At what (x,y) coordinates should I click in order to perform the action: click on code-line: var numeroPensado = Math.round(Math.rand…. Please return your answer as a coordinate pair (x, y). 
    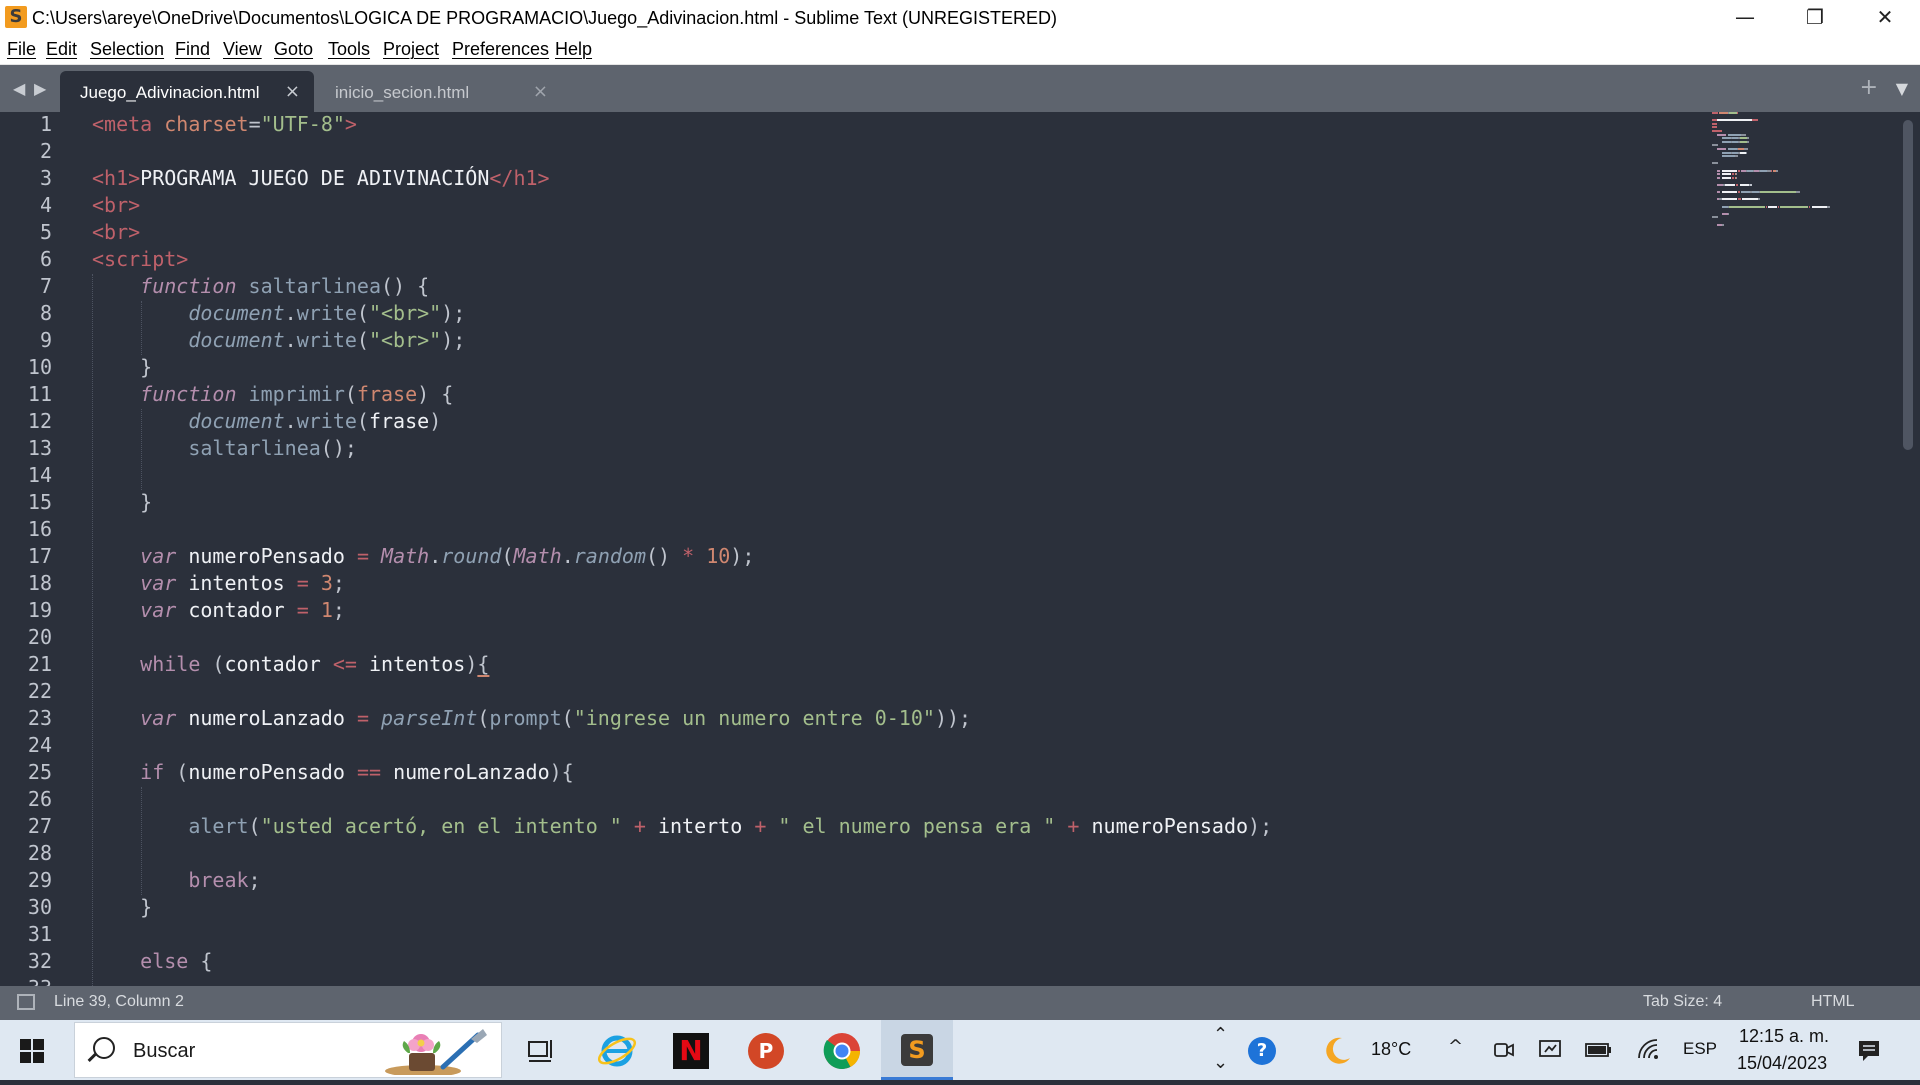
    Looking at the image, I should click on (682, 557).